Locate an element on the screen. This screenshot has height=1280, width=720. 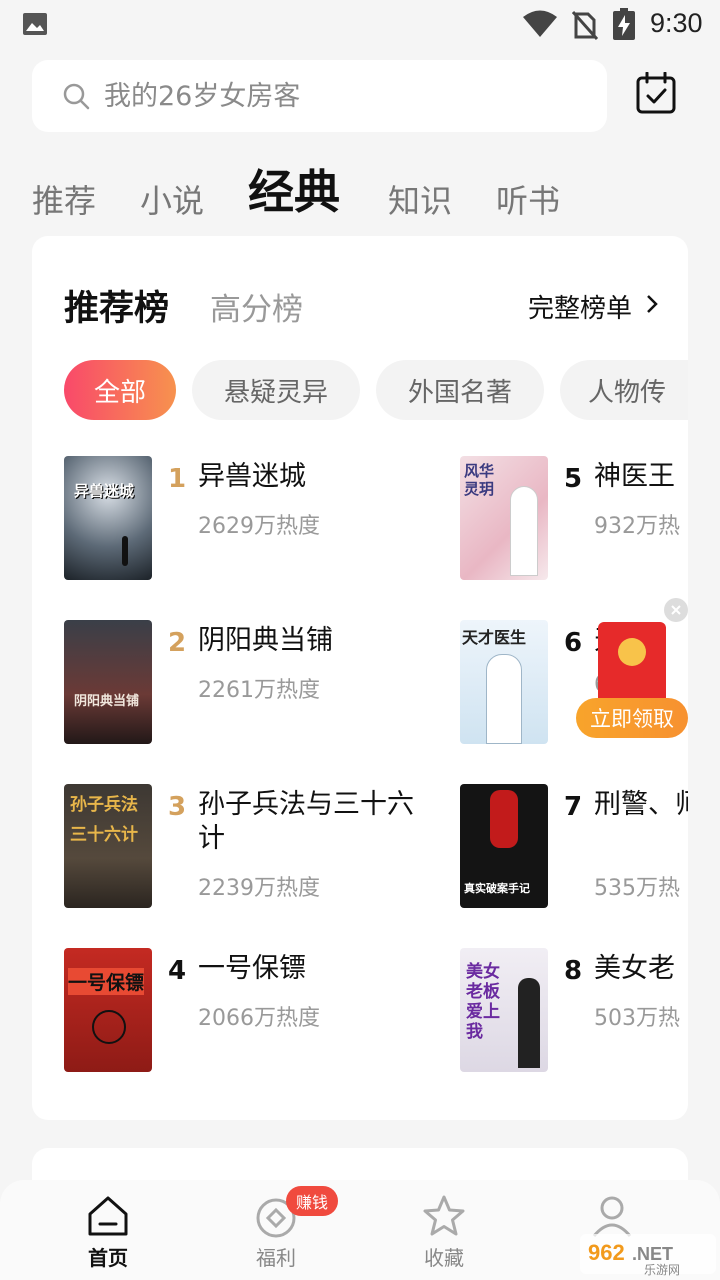
book-heat: 2066万热度 is located at coordinates (259, 1018).